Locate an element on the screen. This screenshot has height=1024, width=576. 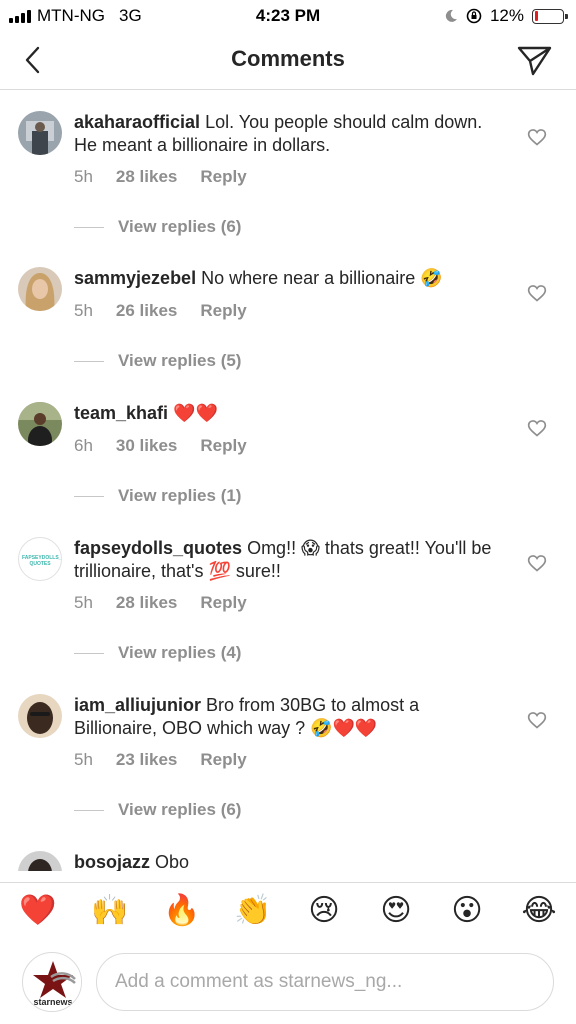
status-right: 12% is located at coordinates (506, 16).